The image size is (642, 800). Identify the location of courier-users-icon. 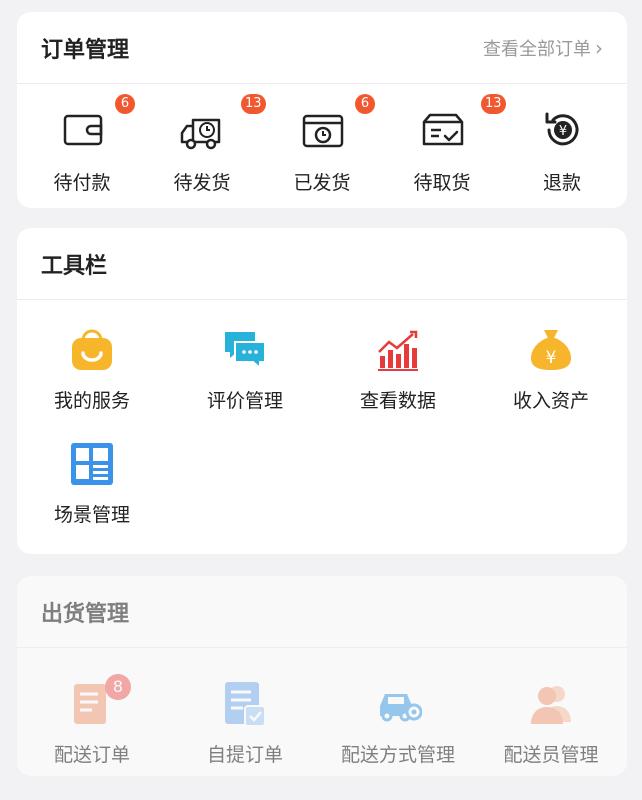
(551, 705).